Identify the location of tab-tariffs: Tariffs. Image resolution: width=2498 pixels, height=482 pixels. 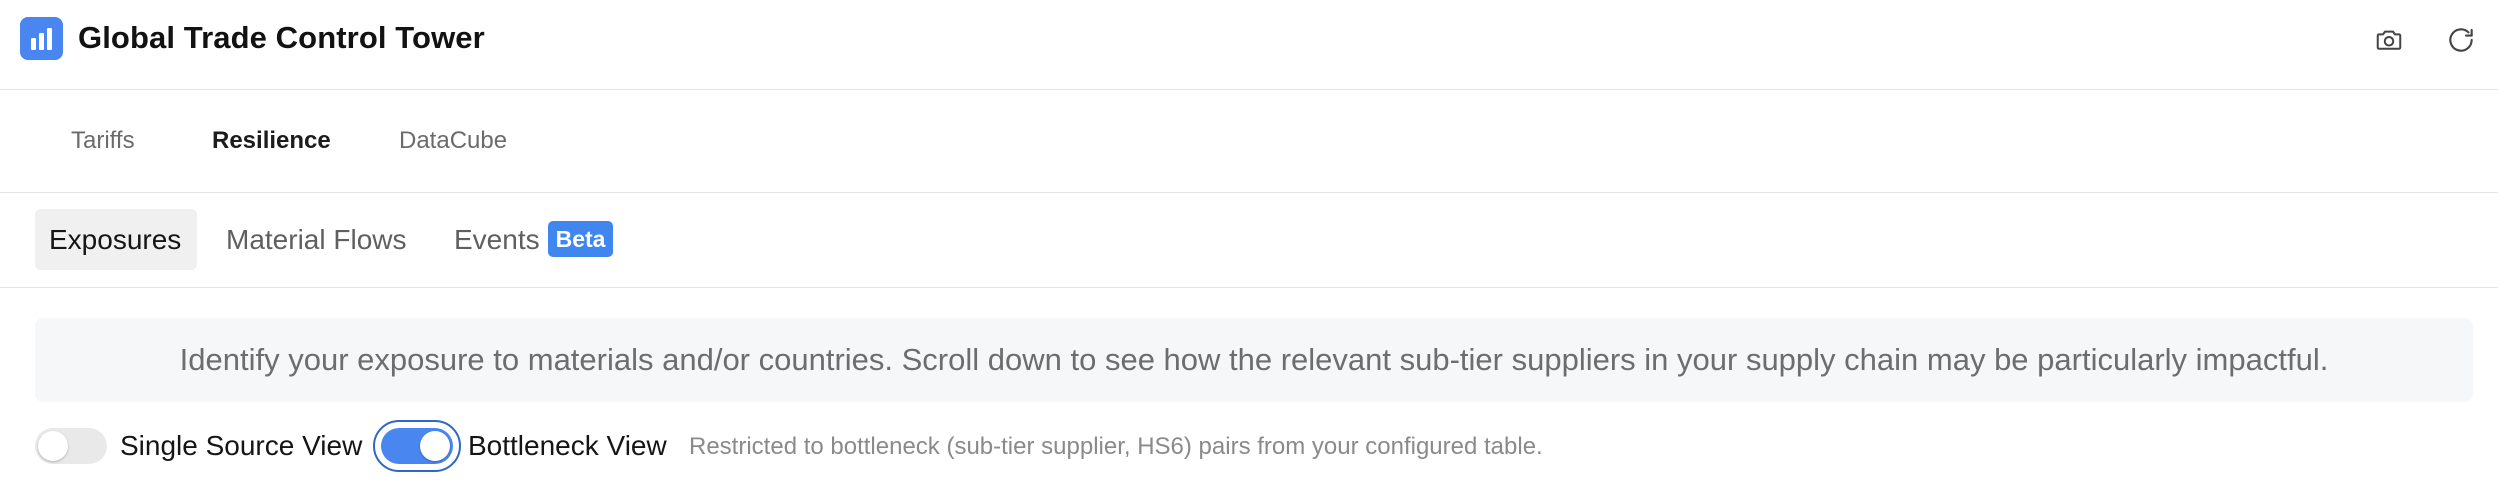
(103, 141).